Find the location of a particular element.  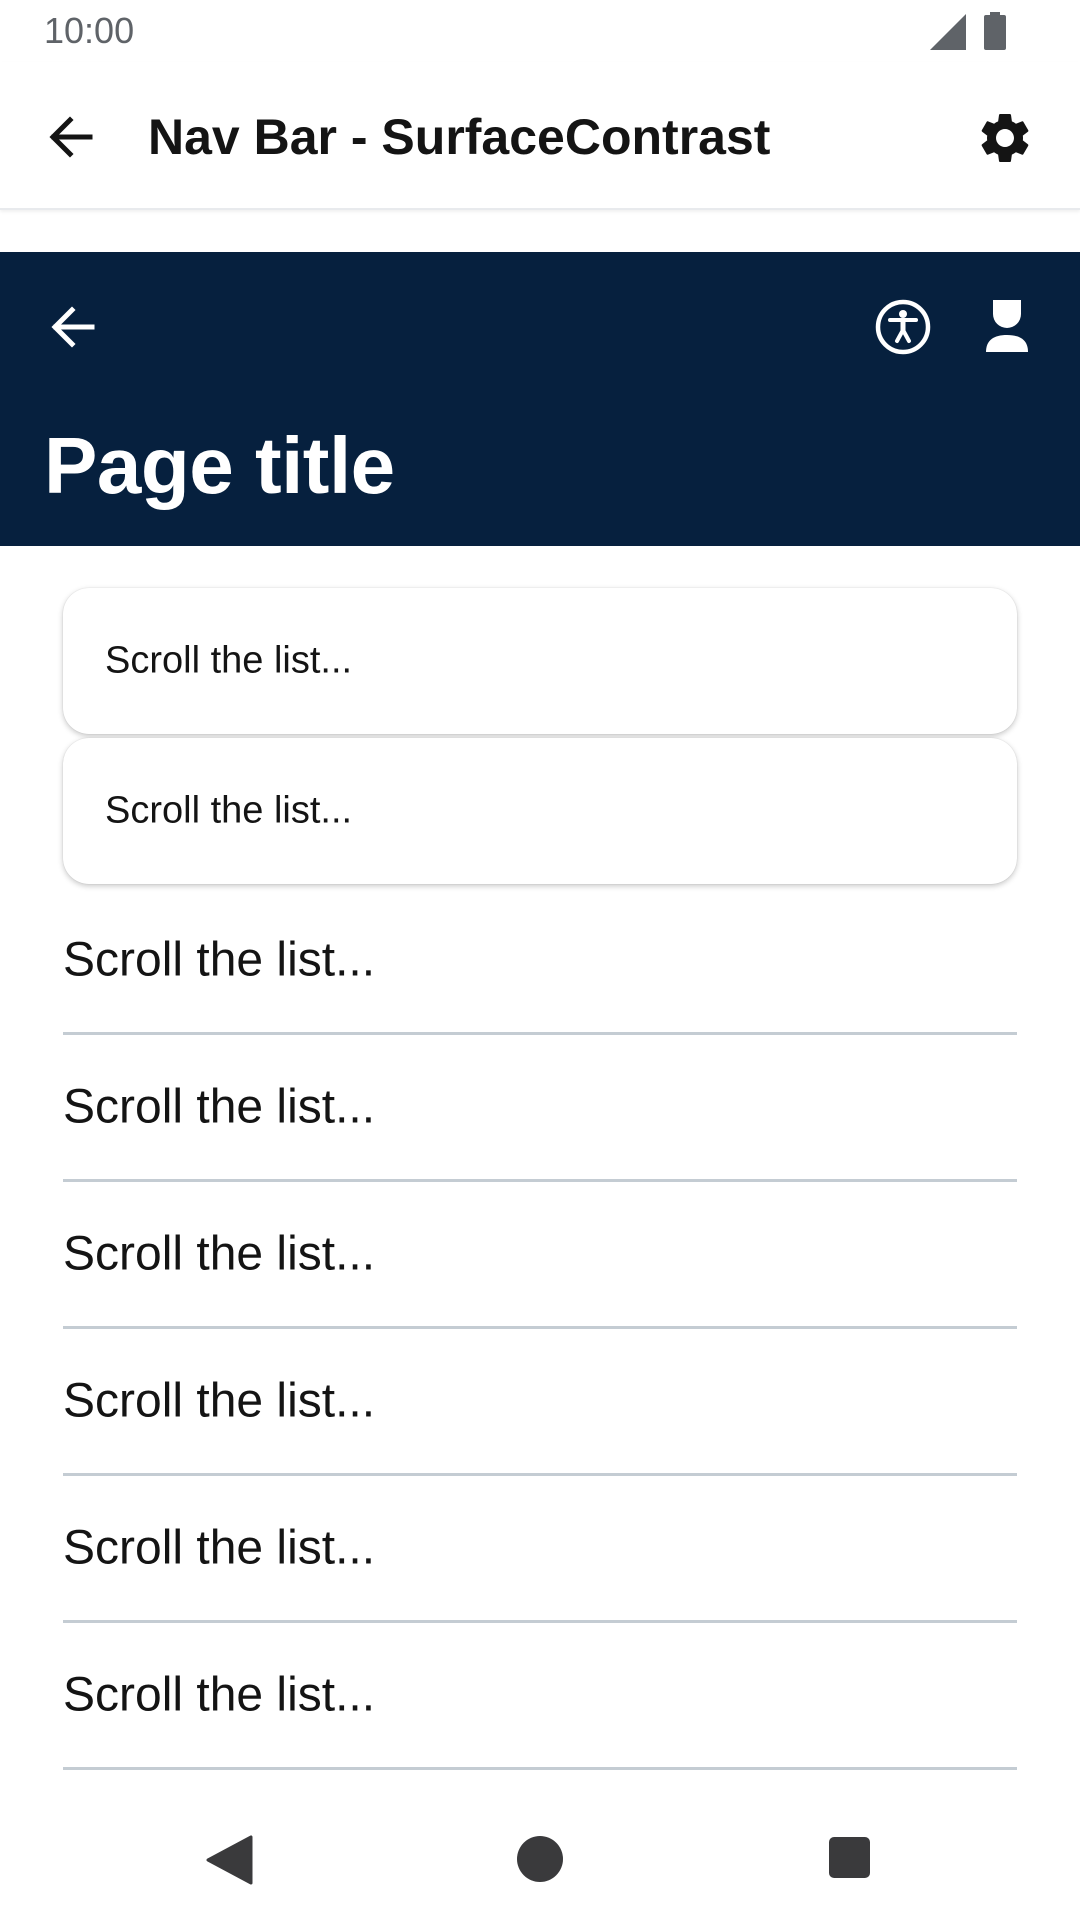

home-circle-icon is located at coordinates (540, 1859).